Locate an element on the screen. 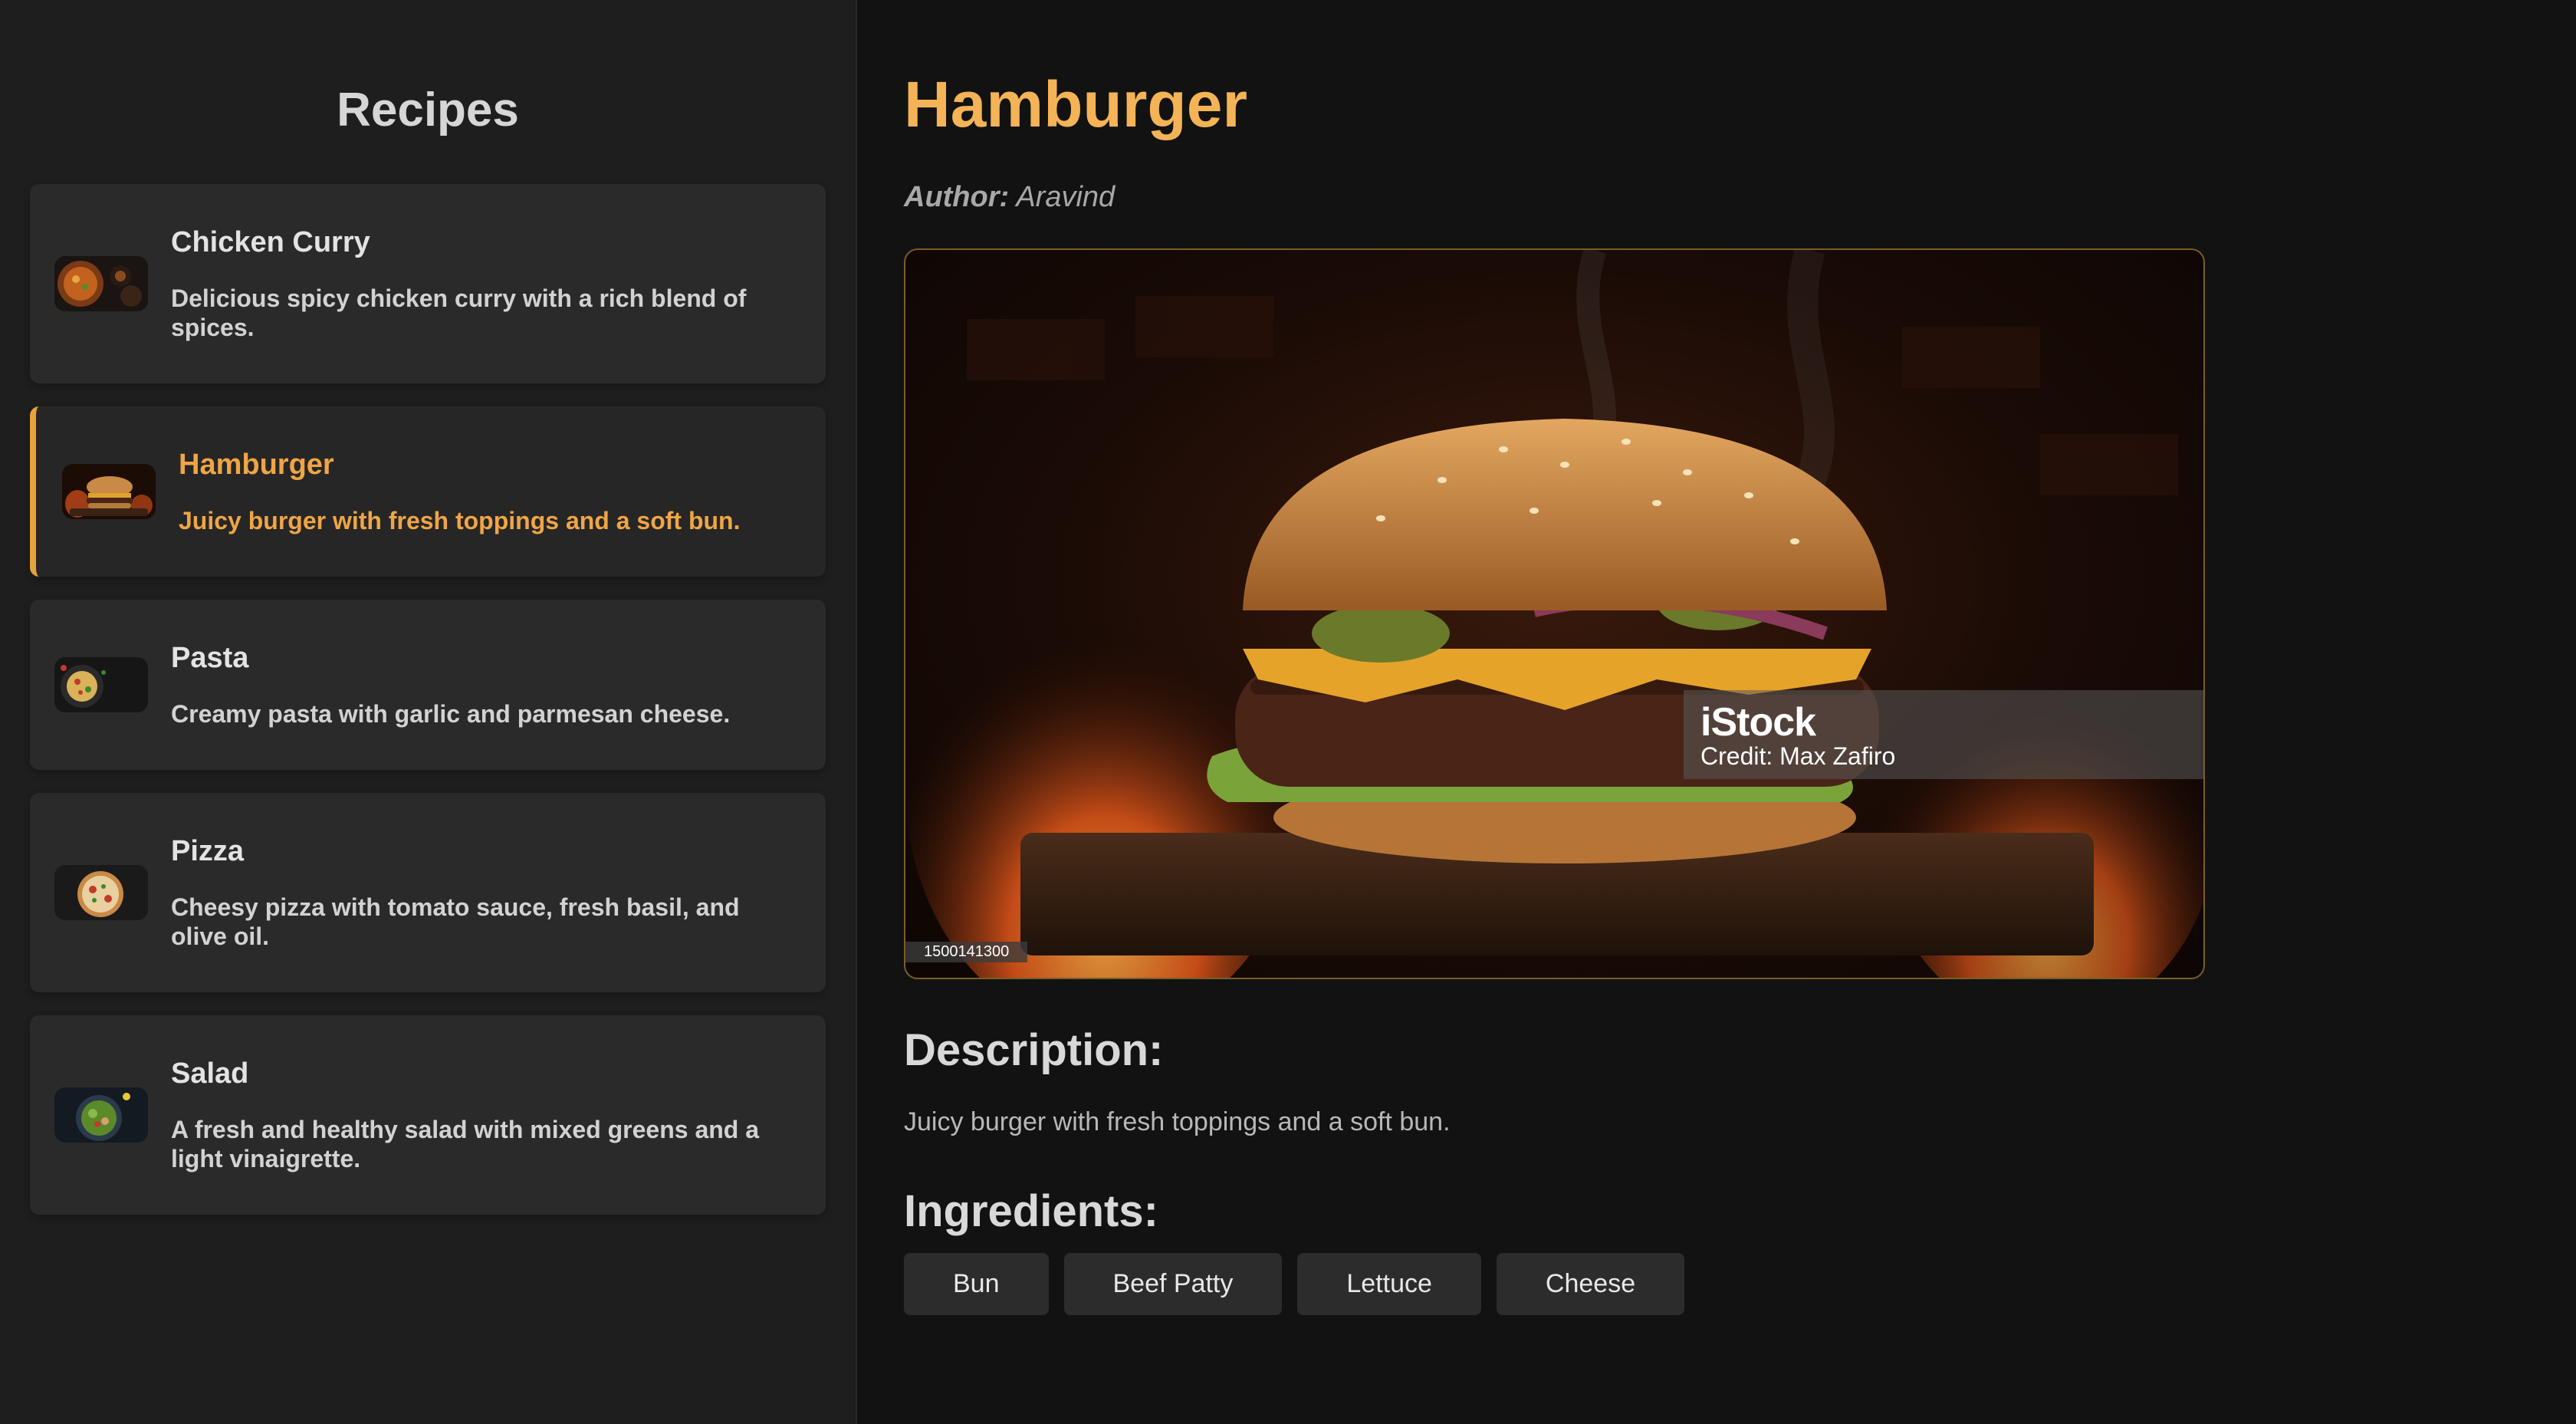  pasta-thumbnail is located at coordinates (101, 685).